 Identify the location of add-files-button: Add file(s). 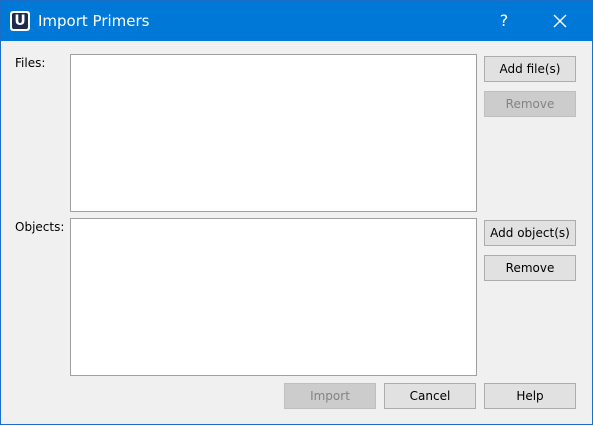
(530, 69).